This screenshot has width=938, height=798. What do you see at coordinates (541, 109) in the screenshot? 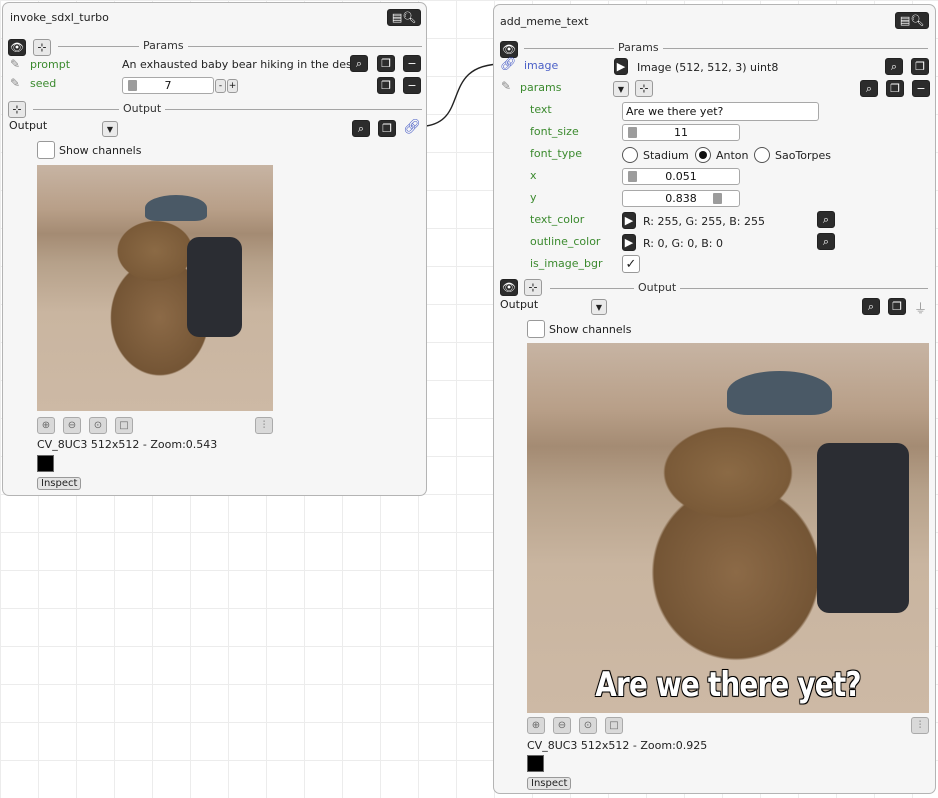
I see `text-param-label: text` at bounding box center [541, 109].